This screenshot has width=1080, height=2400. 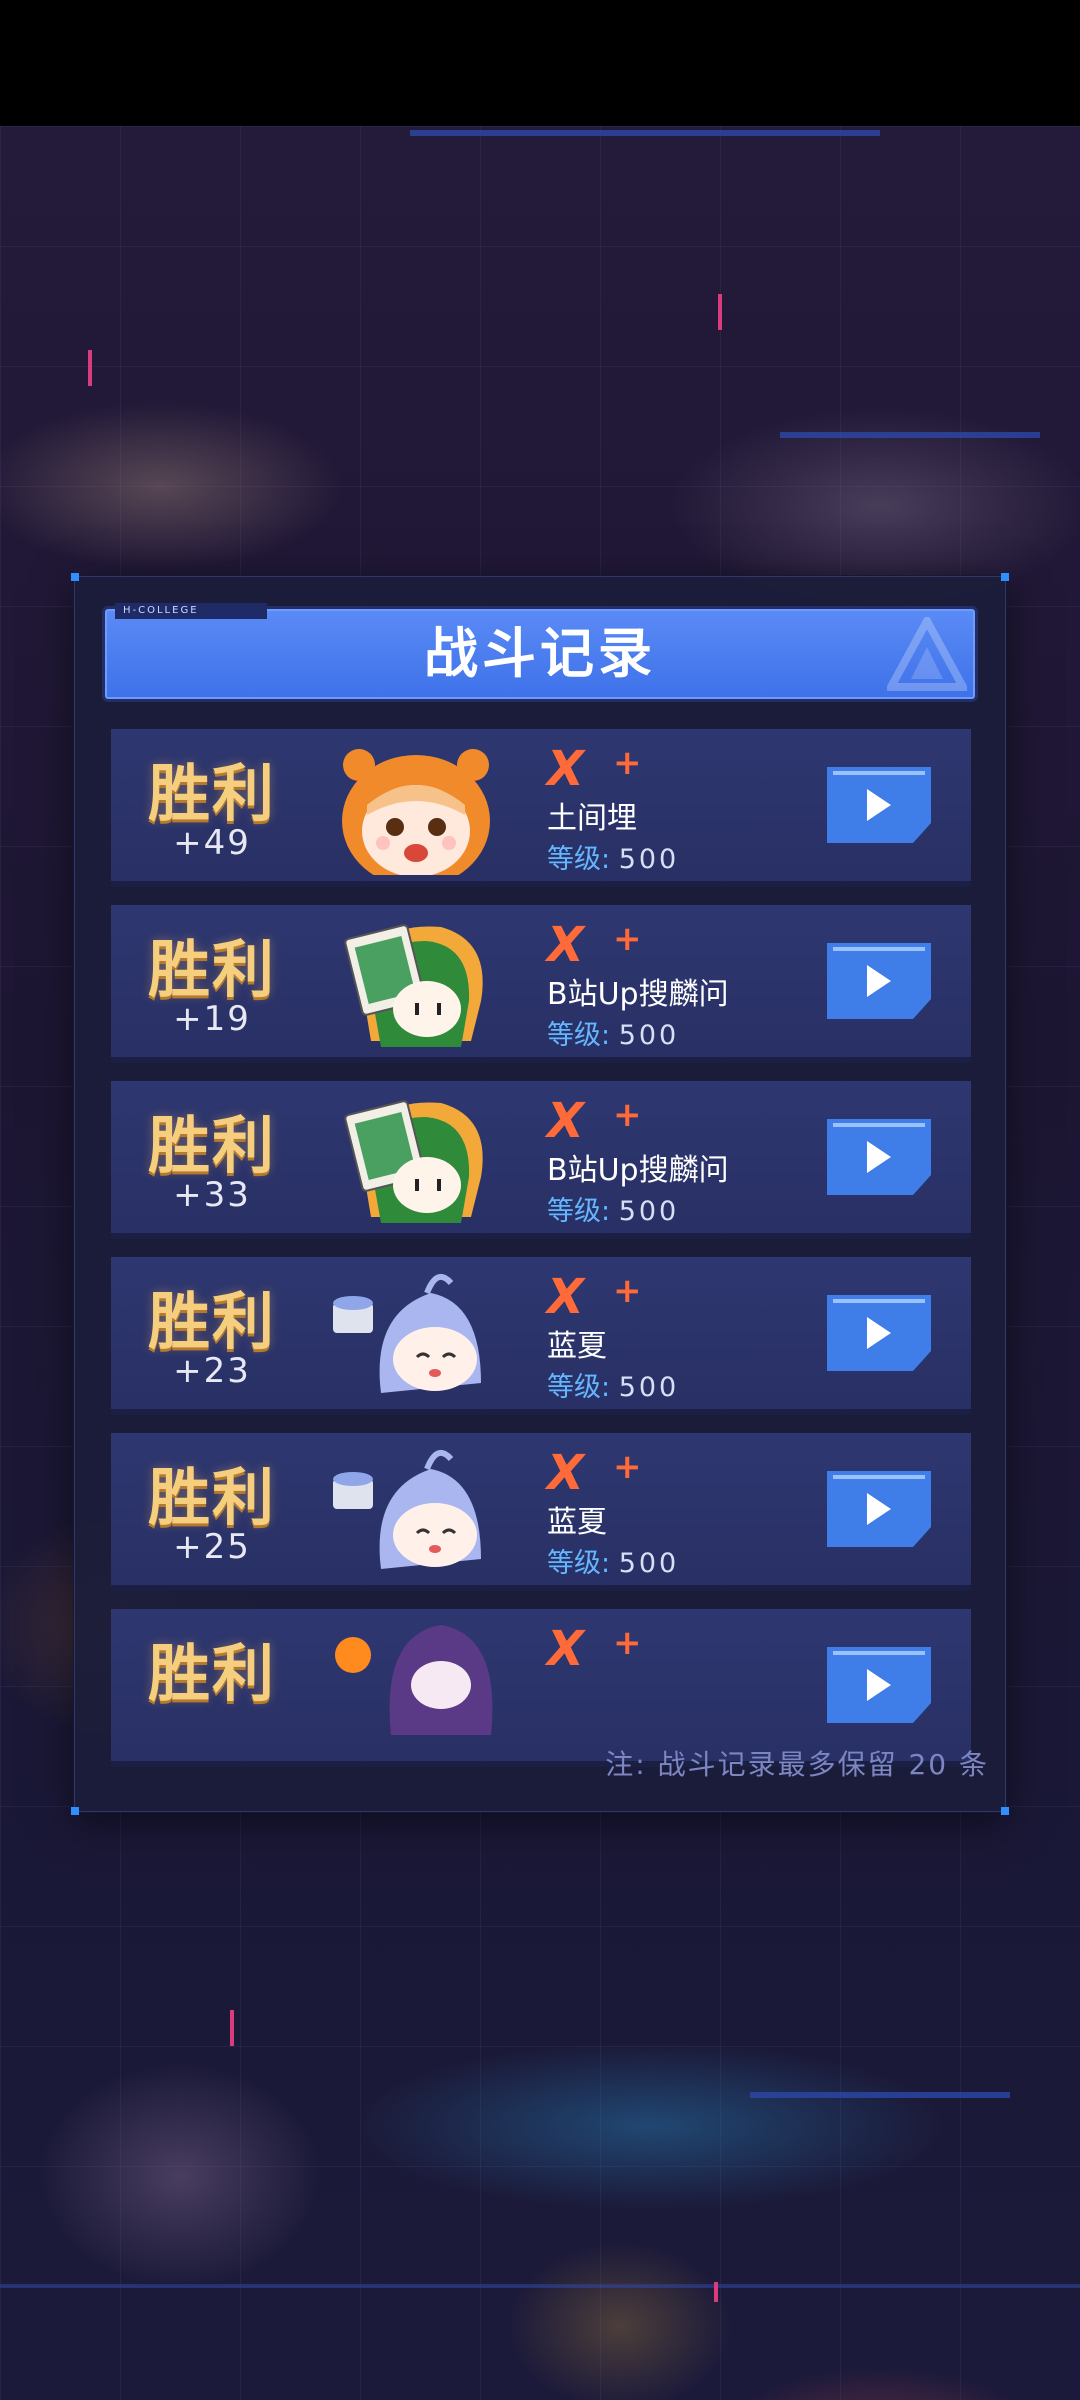 I want to click on triangle-logo-icon, so click(x=927, y=654).